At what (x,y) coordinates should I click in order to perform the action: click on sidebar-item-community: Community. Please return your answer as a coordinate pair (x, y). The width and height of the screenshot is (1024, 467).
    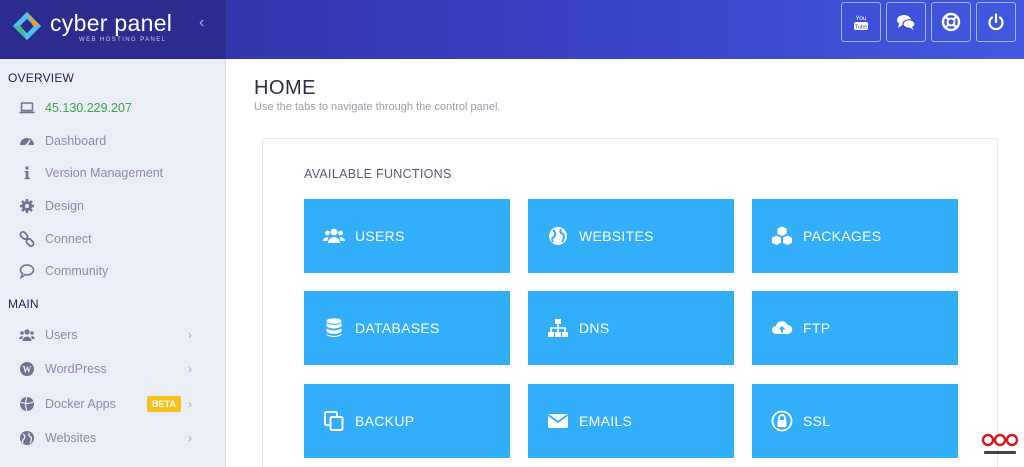
    Looking at the image, I should click on (113, 271).